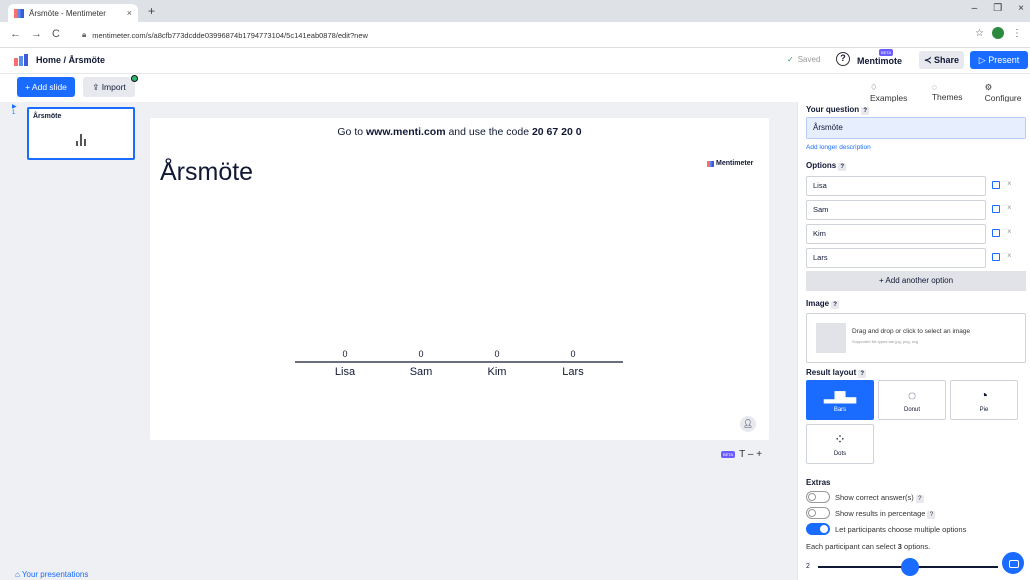  I want to click on image-label: Image?, so click(823, 304).